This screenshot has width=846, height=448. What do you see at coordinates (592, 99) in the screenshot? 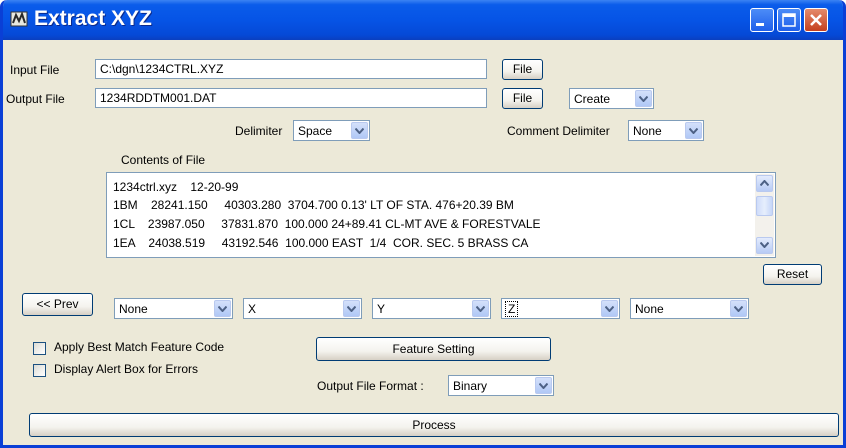
I see `output-mode-value: Create` at bounding box center [592, 99].